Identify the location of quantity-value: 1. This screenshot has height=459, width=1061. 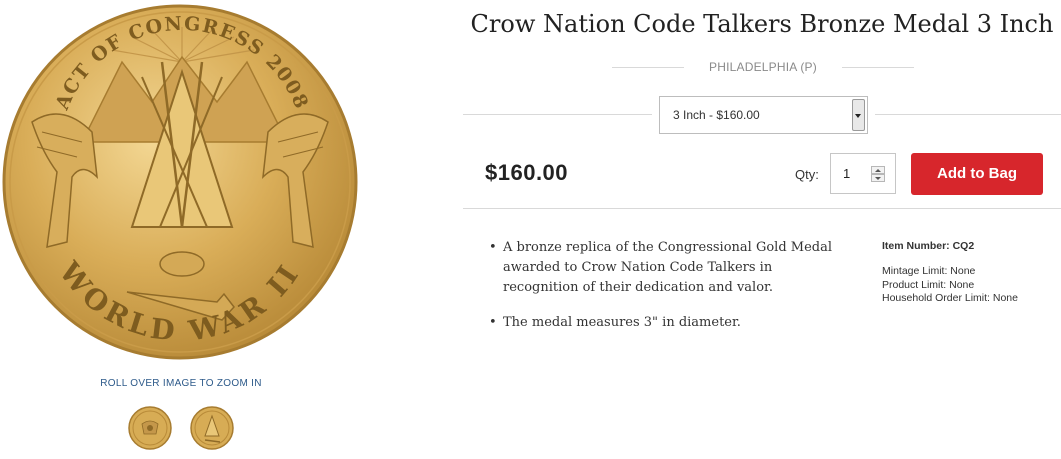
(846, 173).